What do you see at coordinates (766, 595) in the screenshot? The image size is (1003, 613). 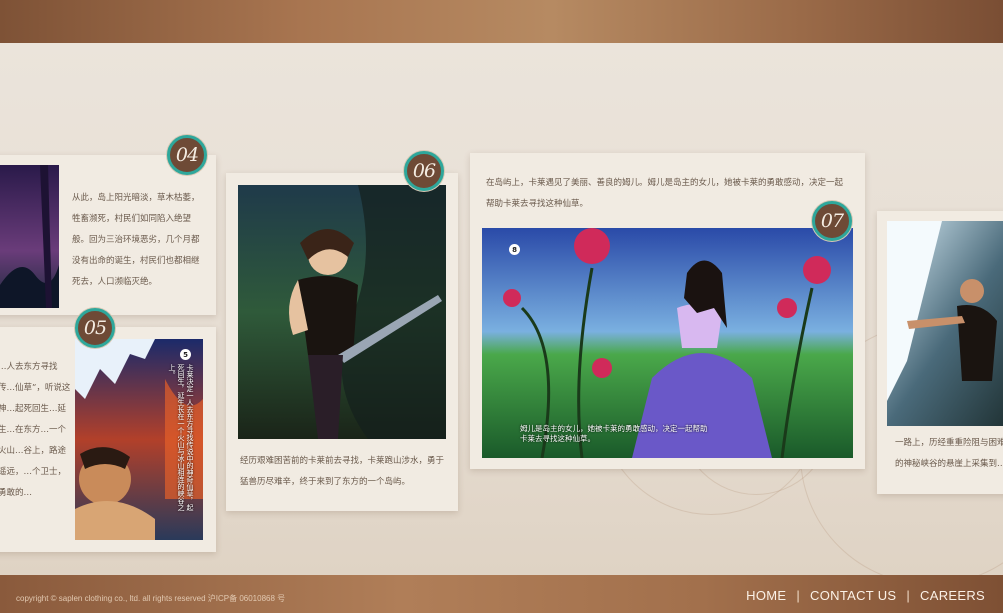 I see `home-link: HOME` at bounding box center [766, 595].